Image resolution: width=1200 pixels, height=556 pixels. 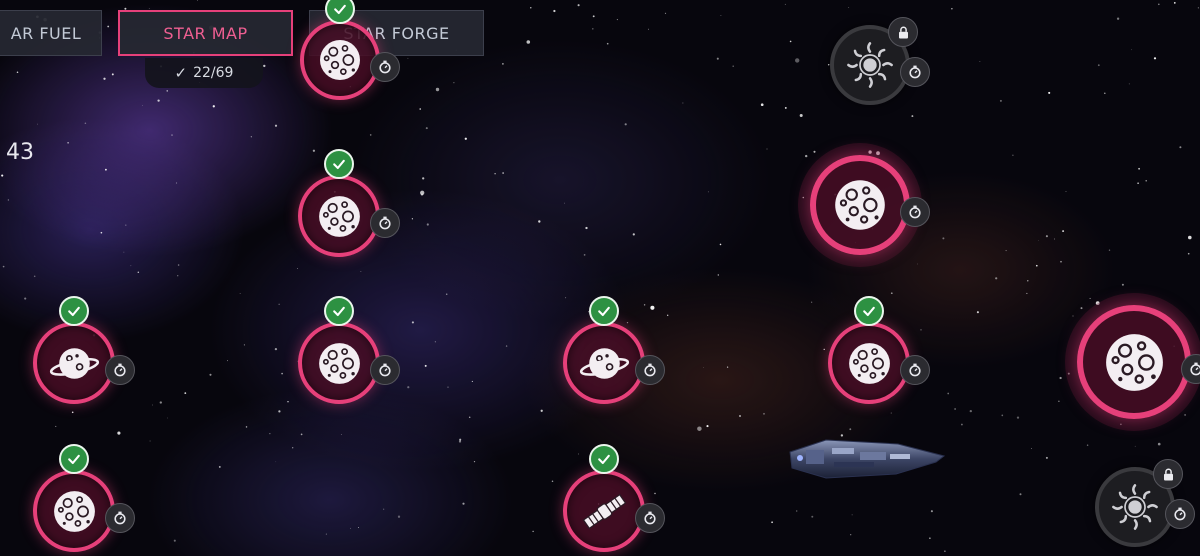 I want to click on node-row4-sun, so click(x=1145, y=503).